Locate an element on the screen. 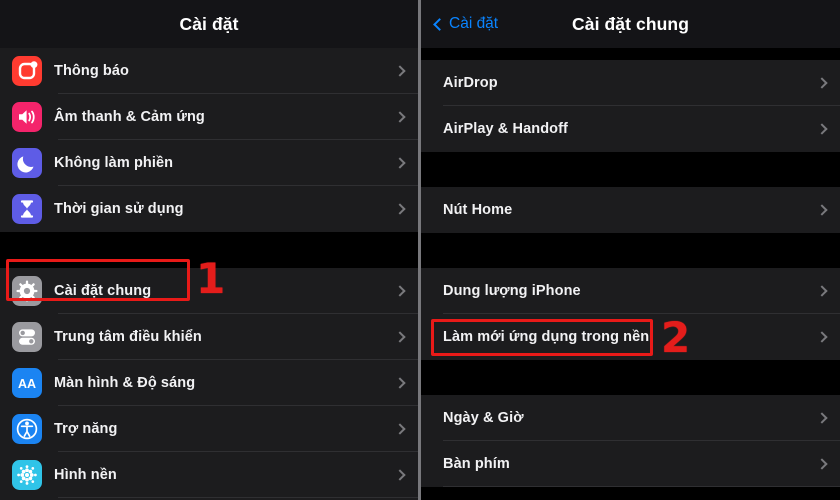 The width and height of the screenshot is (840, 500). settings-row-notifications: Thông báo is located at coordinates (209, 71).